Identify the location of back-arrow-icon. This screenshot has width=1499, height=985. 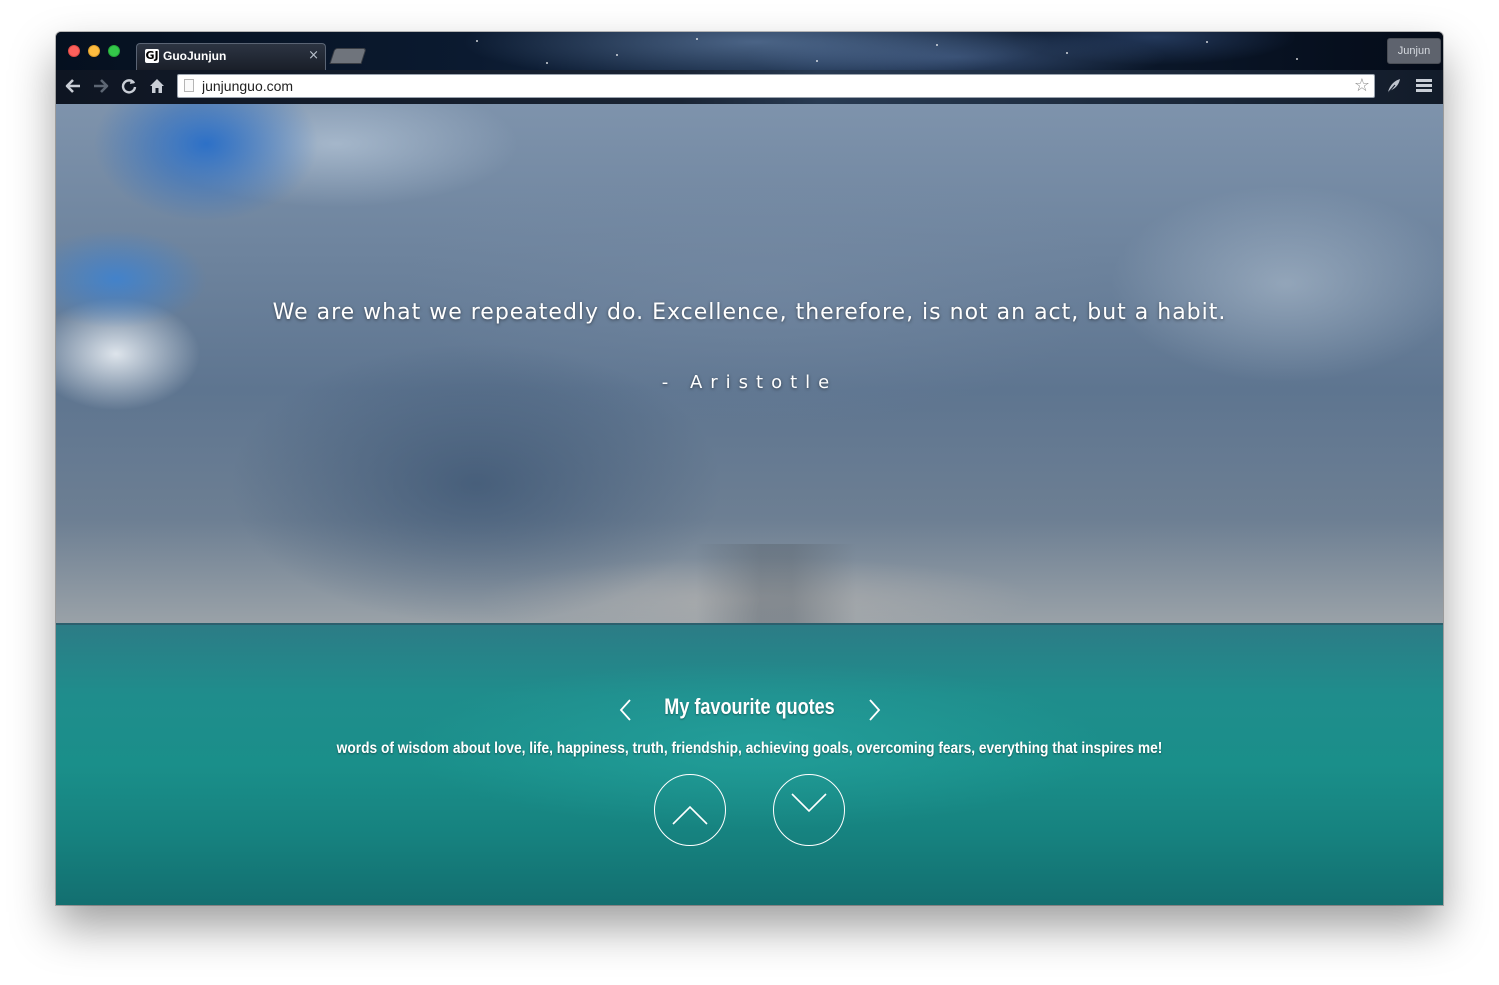
(73, 86).